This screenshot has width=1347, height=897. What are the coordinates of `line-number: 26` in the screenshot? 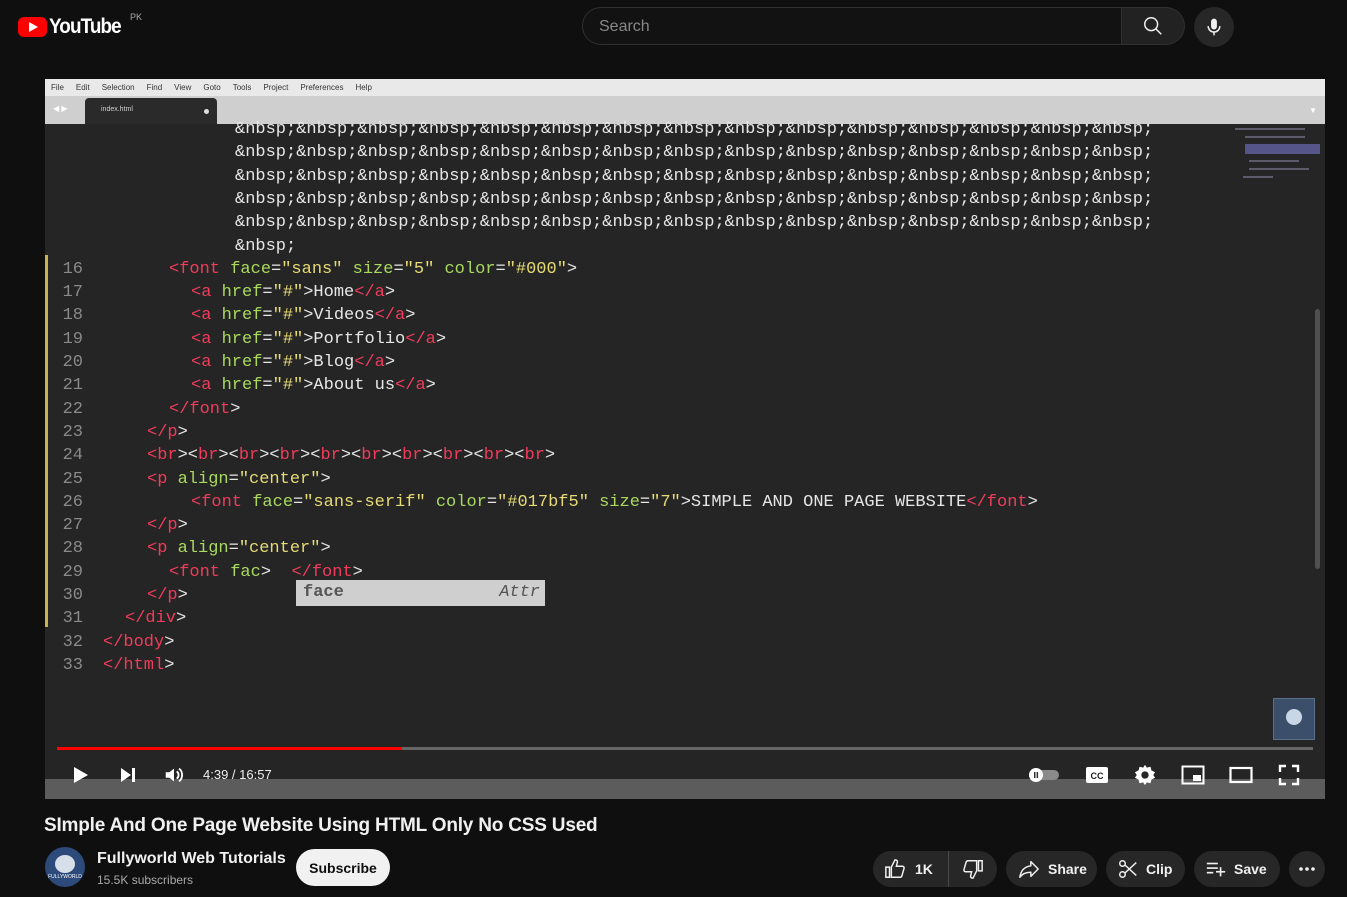 It's located at (72, 502).